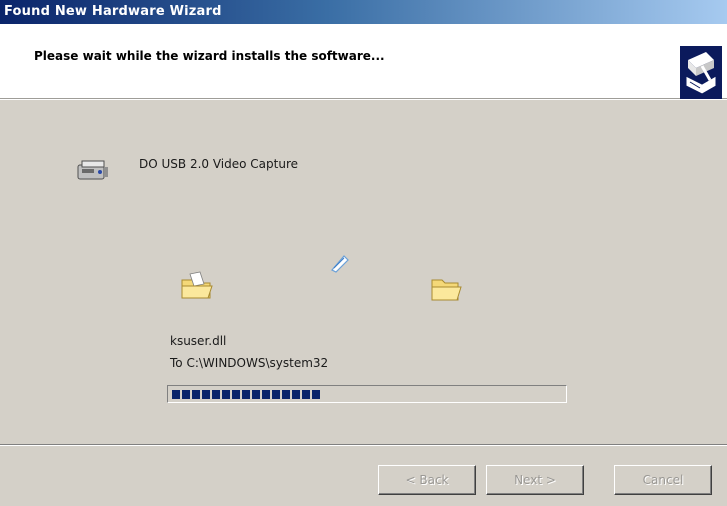  What do you see at coordinates (363, 445) in the screenshot?
I see `footer-divider-highlight` at bounding box center [363, 445].